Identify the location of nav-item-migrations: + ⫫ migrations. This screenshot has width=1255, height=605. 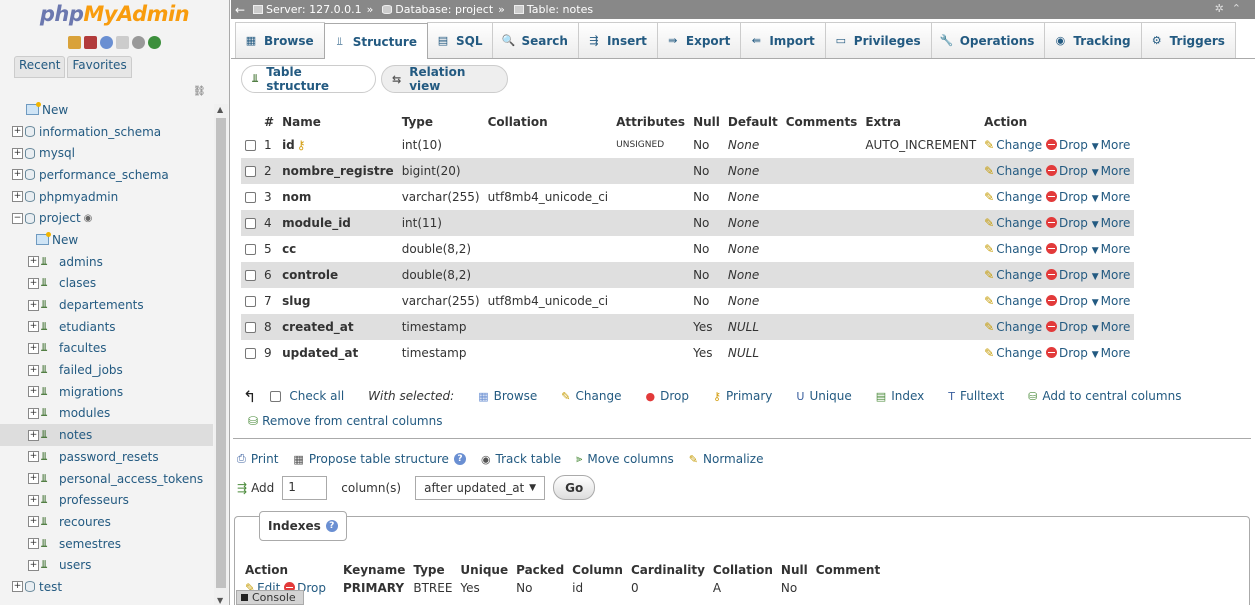
(106, 392).